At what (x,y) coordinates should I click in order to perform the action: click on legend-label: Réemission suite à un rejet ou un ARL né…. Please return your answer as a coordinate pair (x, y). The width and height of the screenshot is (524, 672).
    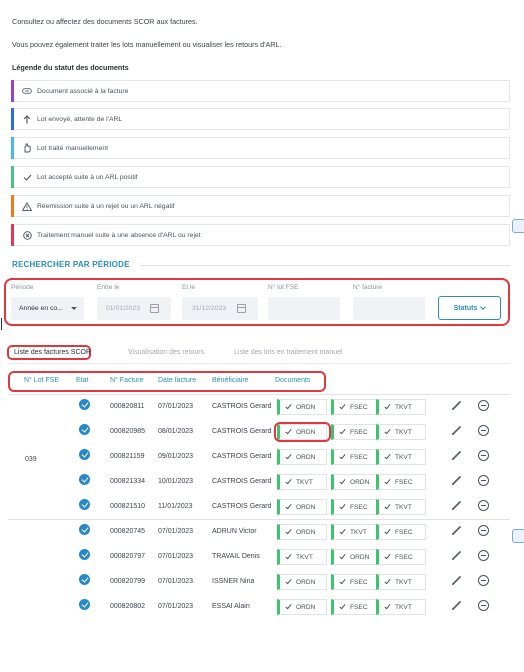
    Looking at the image, I should click on (106, 206).